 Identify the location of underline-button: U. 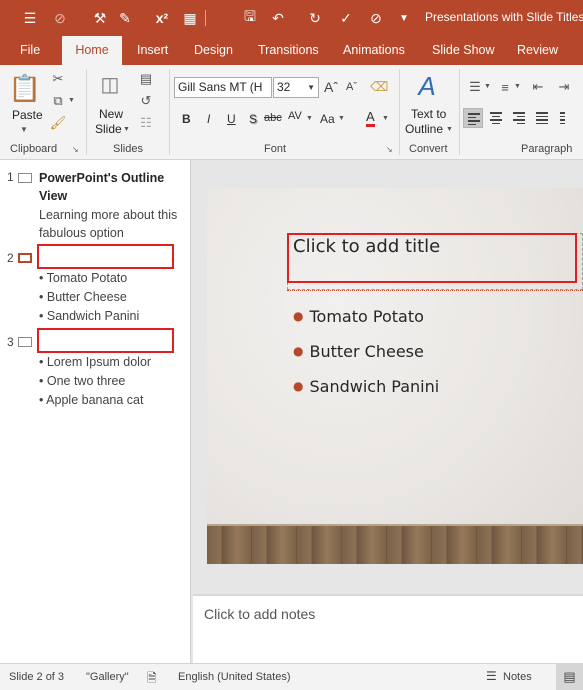
(231, 119).